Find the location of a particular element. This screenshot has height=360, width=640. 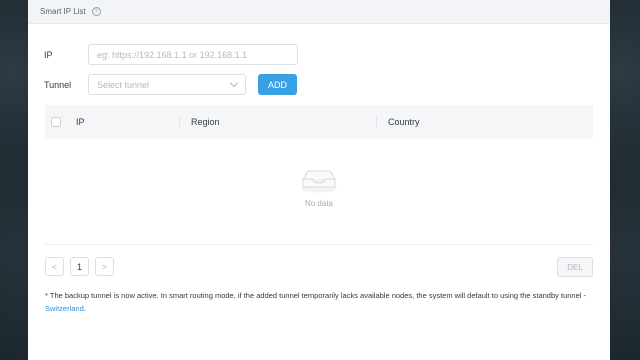

ip-label: IP is located at coordinates (48, 54).